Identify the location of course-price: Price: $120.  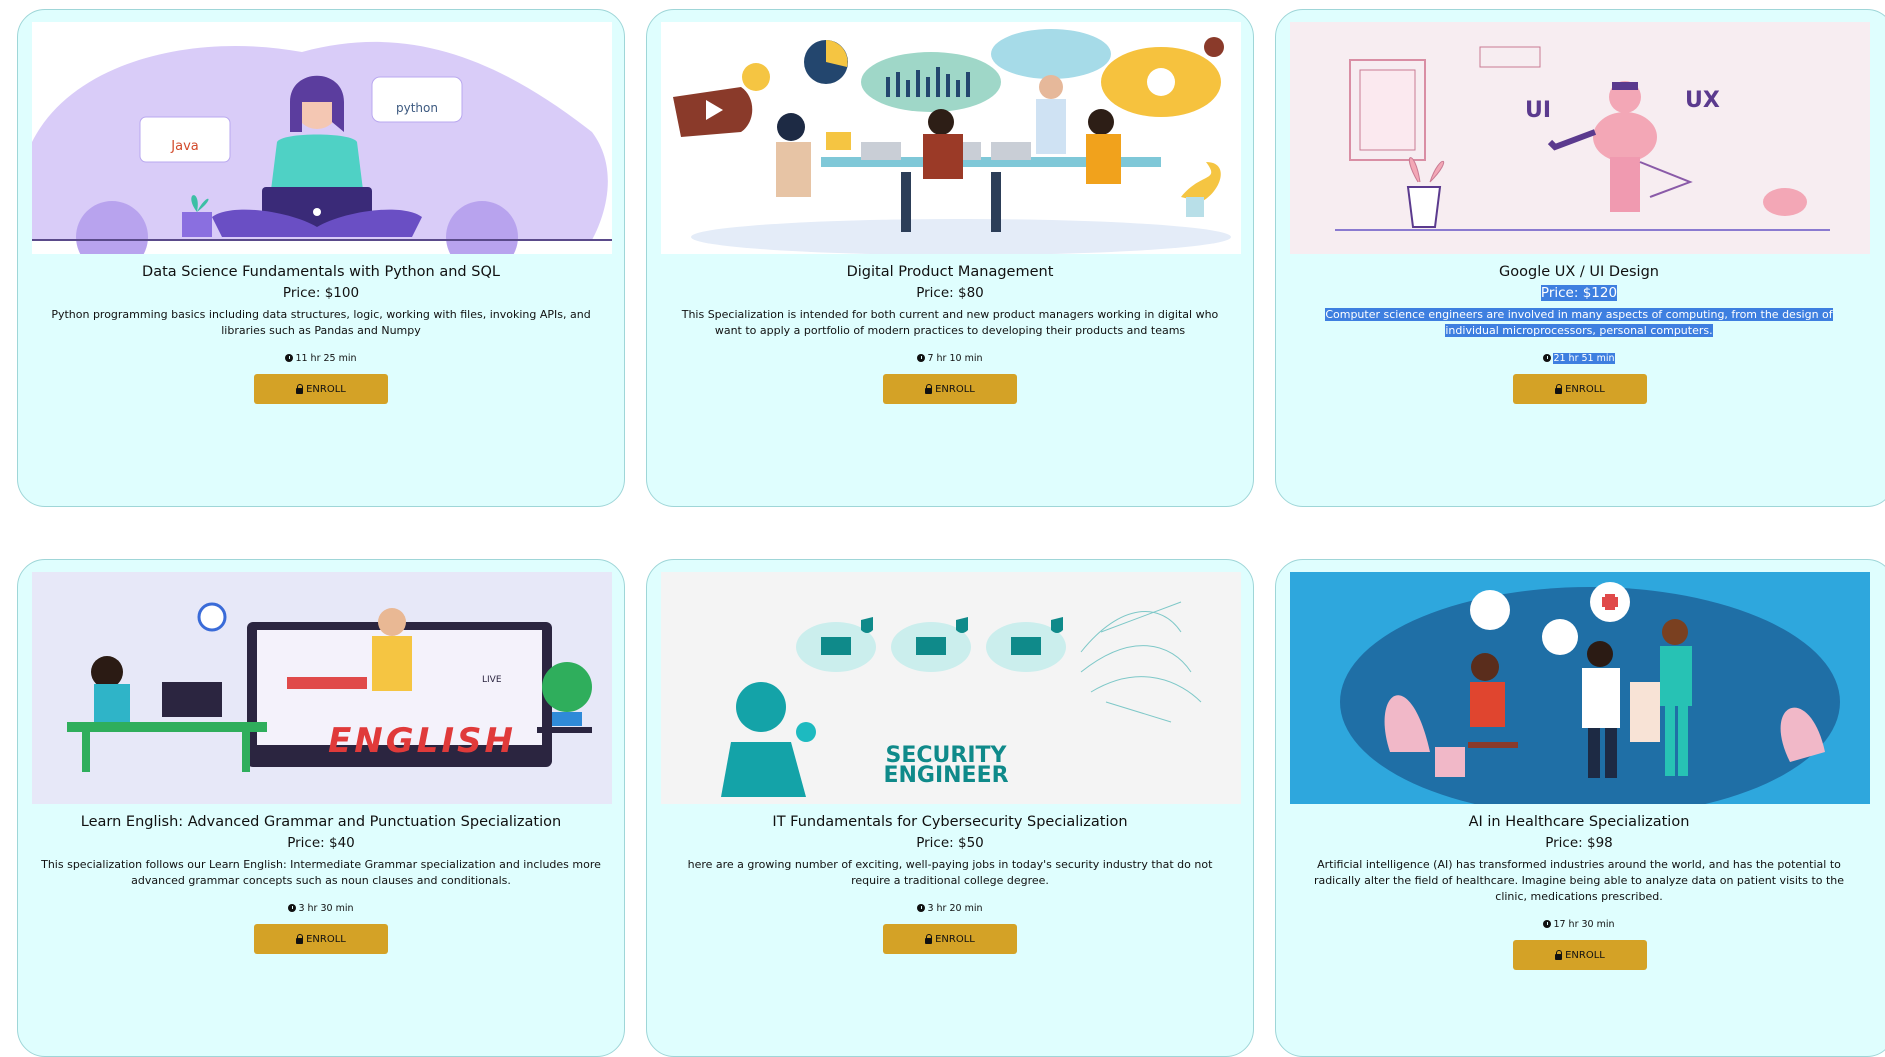
(1579, 293).